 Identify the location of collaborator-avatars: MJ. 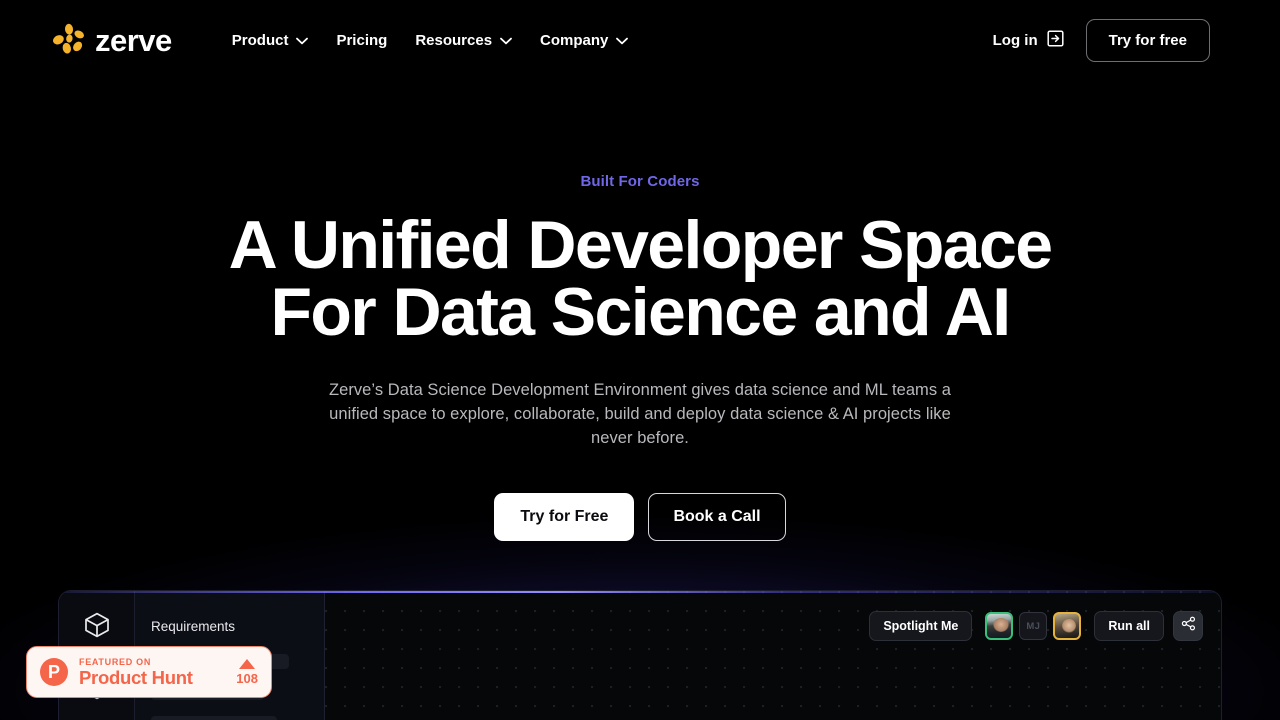
(1033, 626).